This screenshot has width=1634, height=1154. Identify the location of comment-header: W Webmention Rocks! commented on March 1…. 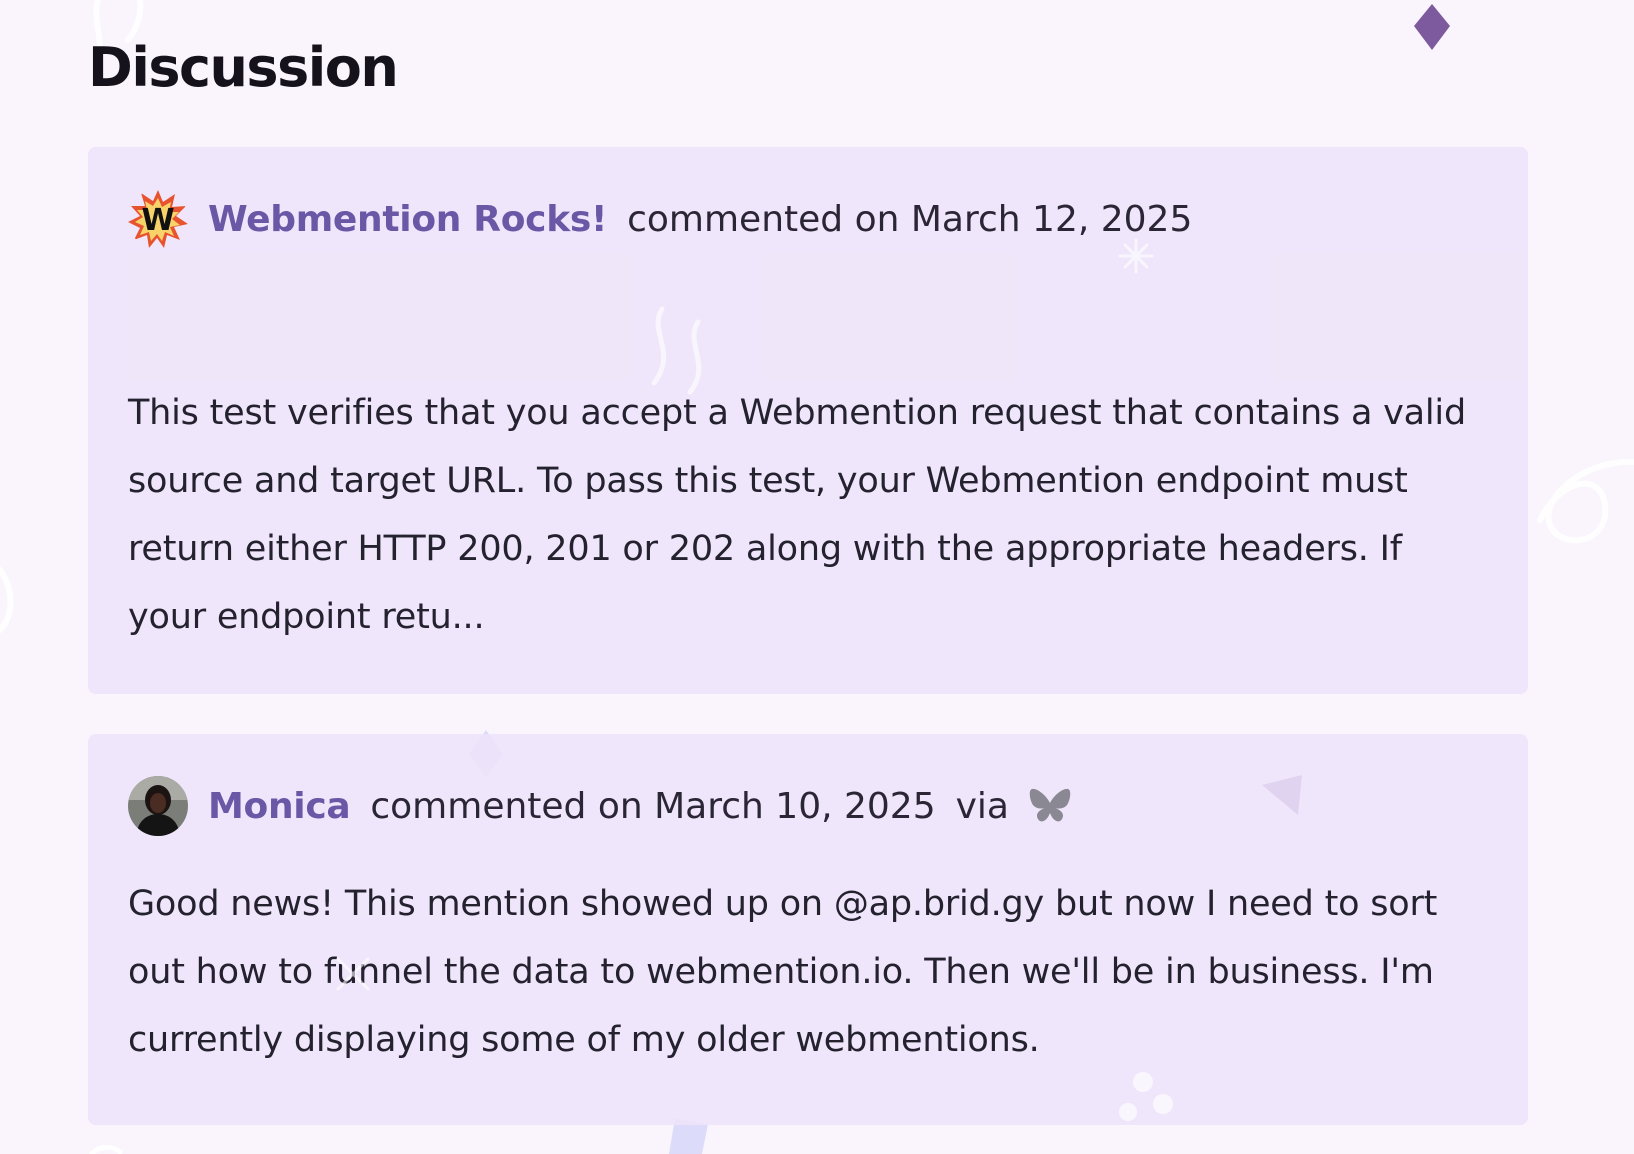
(808, 219).